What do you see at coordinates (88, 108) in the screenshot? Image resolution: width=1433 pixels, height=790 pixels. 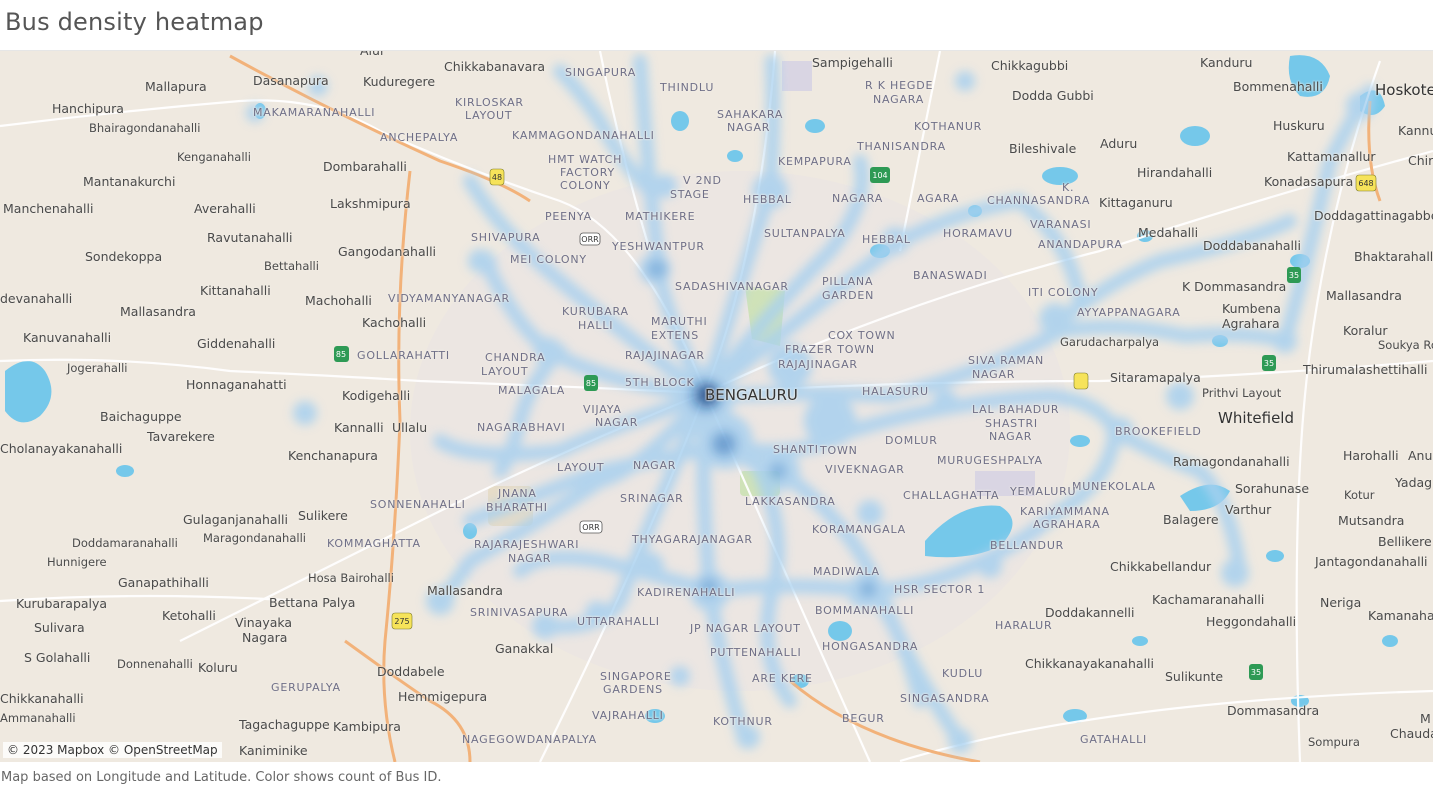 I see `place-label: Hanchipura` at bounding box center [88, 108].